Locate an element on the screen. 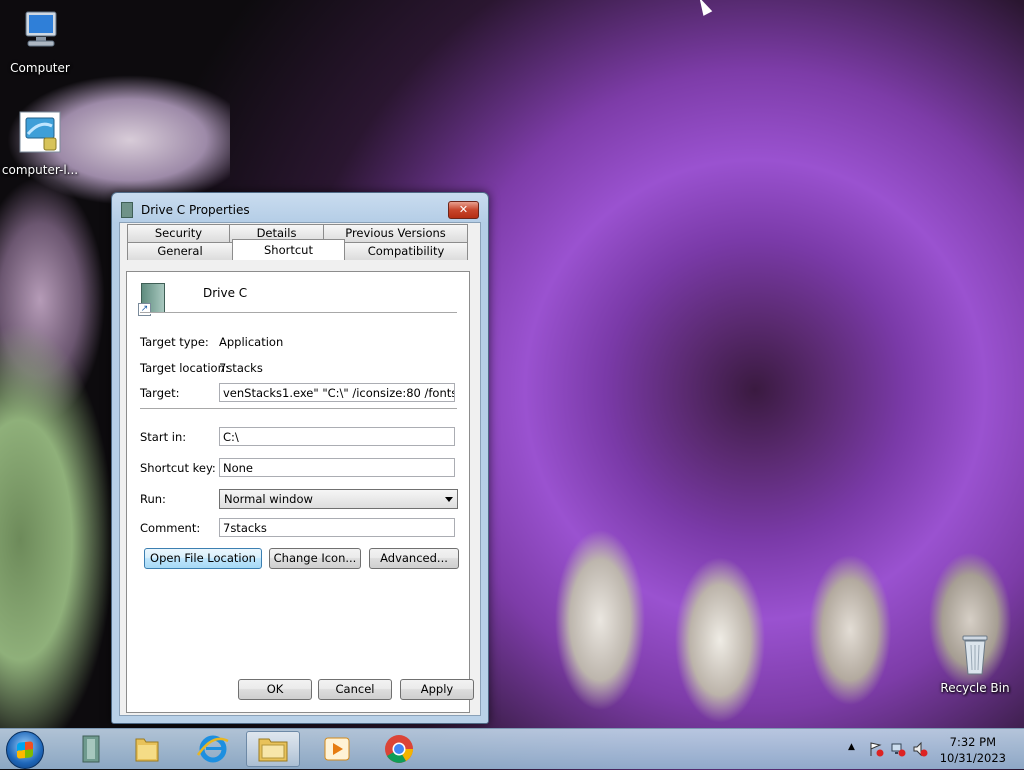  system-tray: ▲ 7:32 PM 10/31/2023 is located at coordinates (929, 749).